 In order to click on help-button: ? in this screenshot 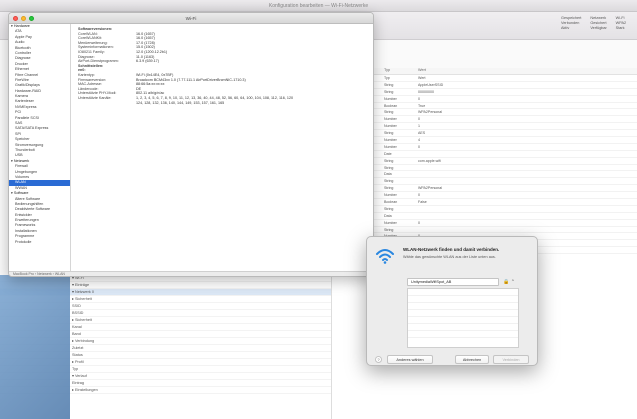, I will do `click(378, 359)`.